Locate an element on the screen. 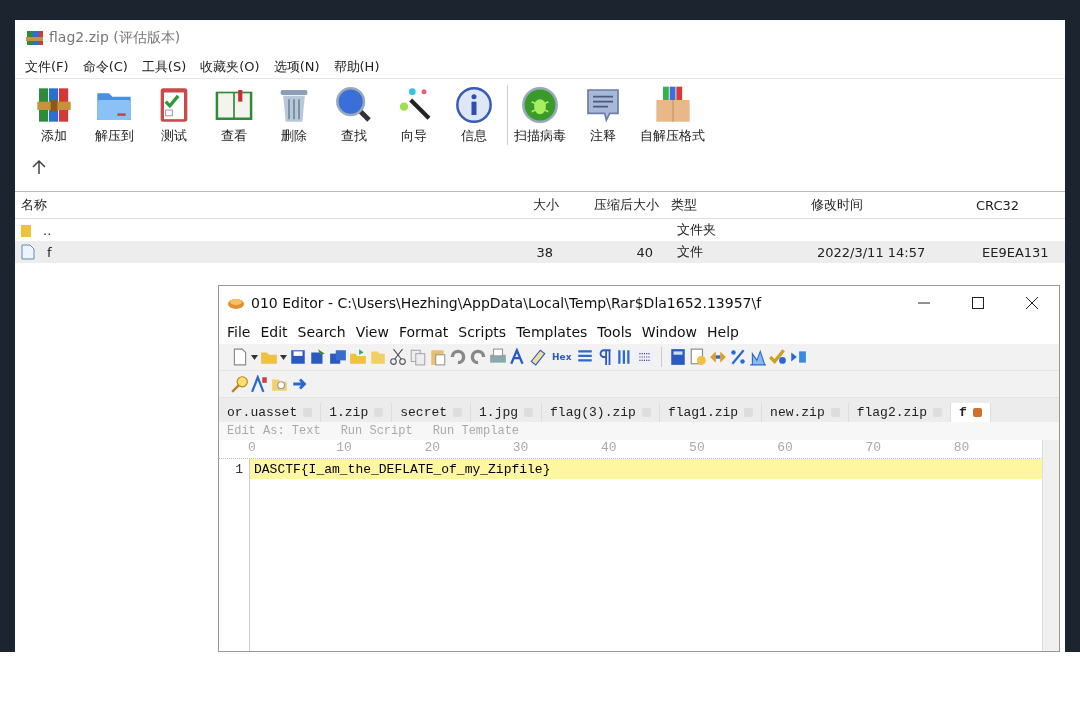 This screenshot has width=1080, height=709. file-tab: f is located at coordinates (970, 412).